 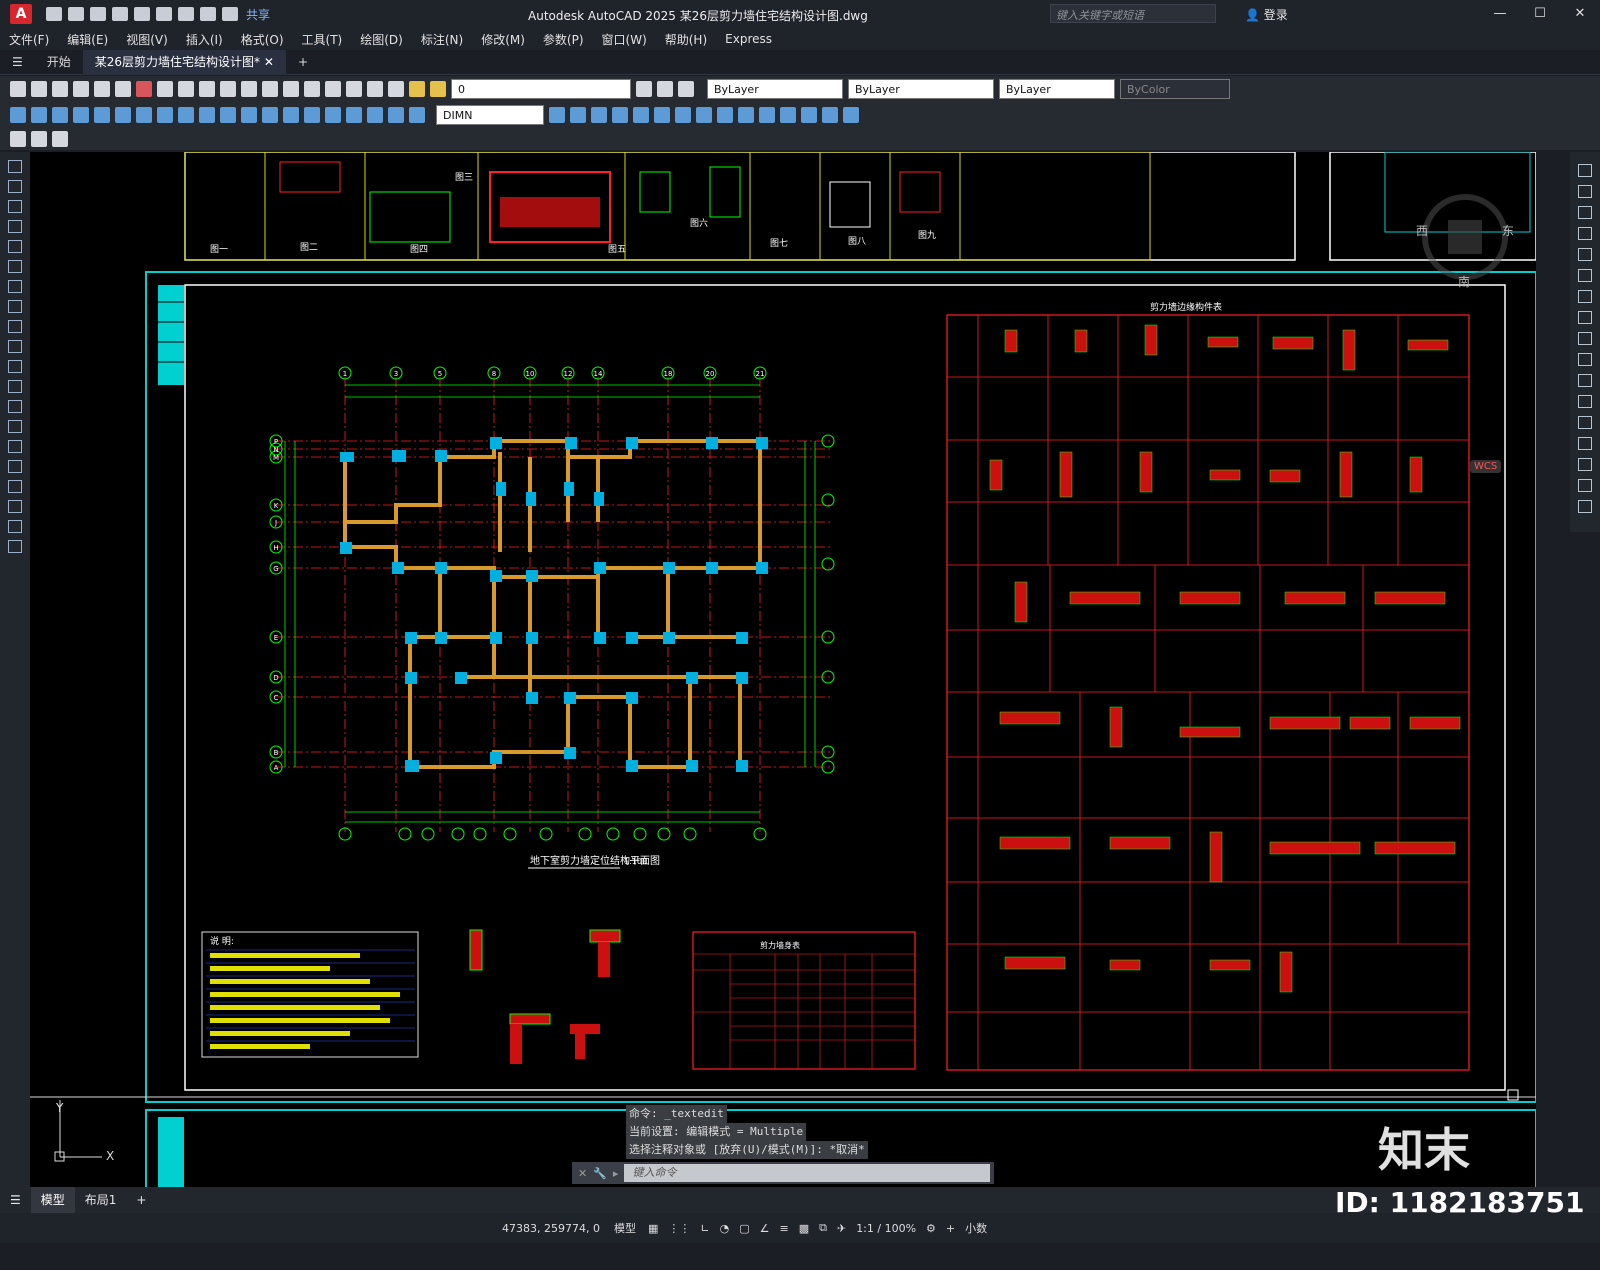 What do you see at coordinates (396, 115) in the screenshot?
I see `dim-text-edit-icon` at bounding box center [396, 115].